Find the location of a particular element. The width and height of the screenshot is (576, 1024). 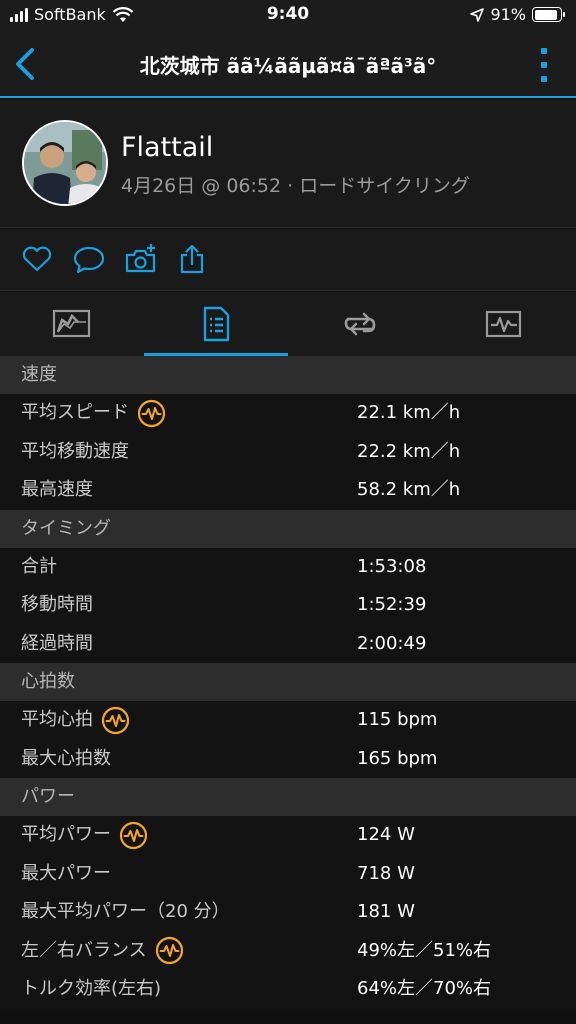

stat-label-wrap: 最高速度 is located at coordinates (57, 490).